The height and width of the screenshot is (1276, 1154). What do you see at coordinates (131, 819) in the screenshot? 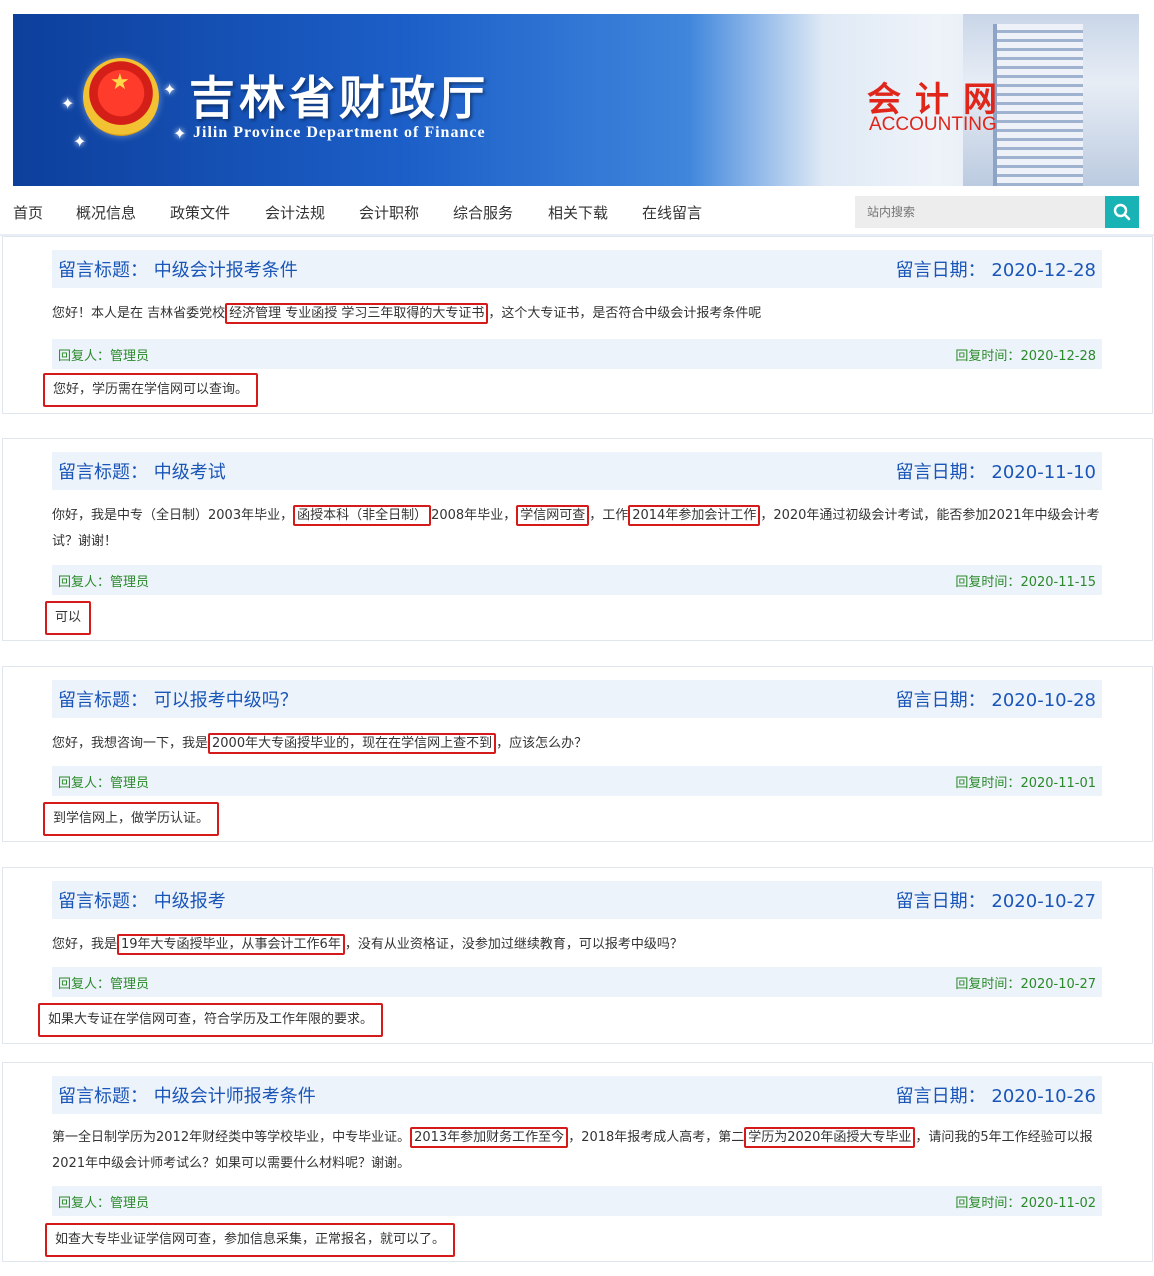
I see `reply-answer: 到学信网上，做学历认证。` at bounding box center [131, 819].